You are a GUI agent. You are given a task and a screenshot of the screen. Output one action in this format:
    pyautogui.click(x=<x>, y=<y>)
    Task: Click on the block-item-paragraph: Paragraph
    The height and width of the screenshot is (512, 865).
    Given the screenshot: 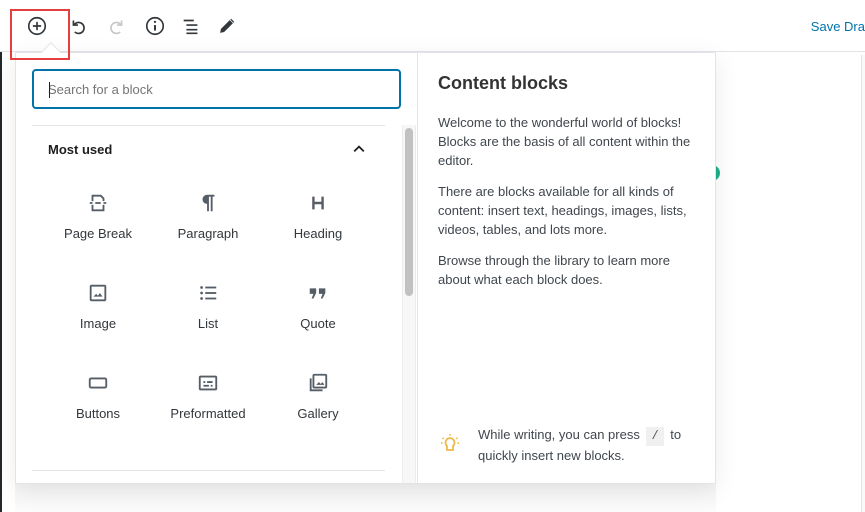 What is the action you would take?
    pyautogui.click(x=208, y=228)
    